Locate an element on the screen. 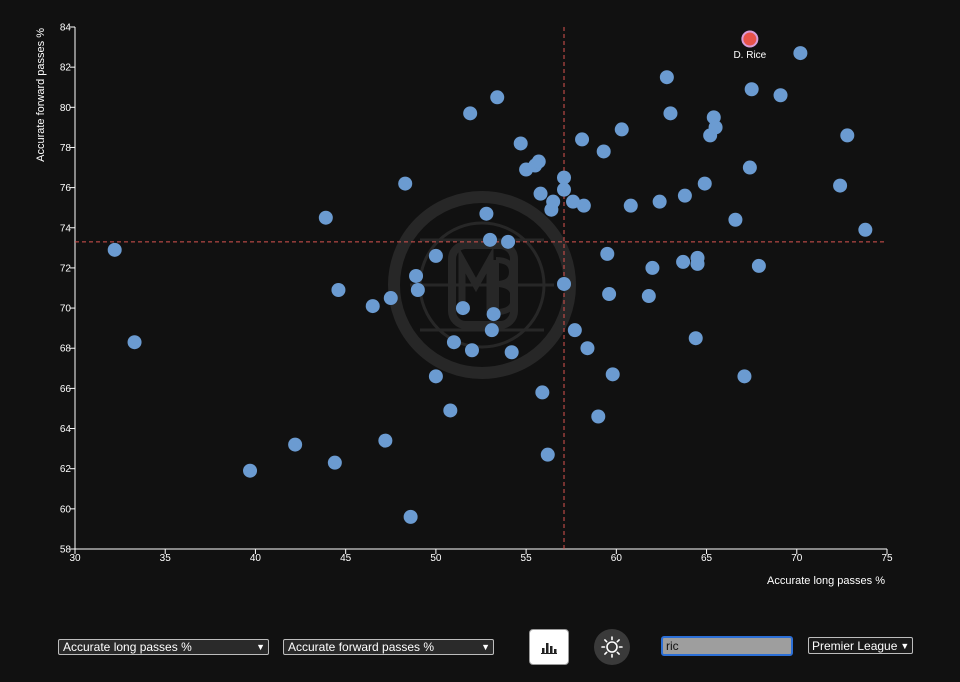 This screenshot has height=682, width=960. x-metric-select: Accurate long passes % ▼ is located at coordinates (163, 647).